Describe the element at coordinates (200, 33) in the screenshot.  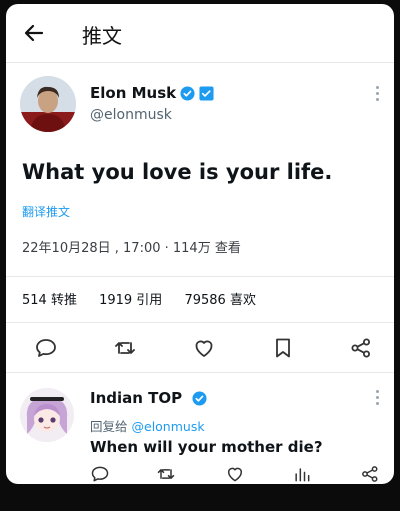
I see `top-bar: 推文` at that location.